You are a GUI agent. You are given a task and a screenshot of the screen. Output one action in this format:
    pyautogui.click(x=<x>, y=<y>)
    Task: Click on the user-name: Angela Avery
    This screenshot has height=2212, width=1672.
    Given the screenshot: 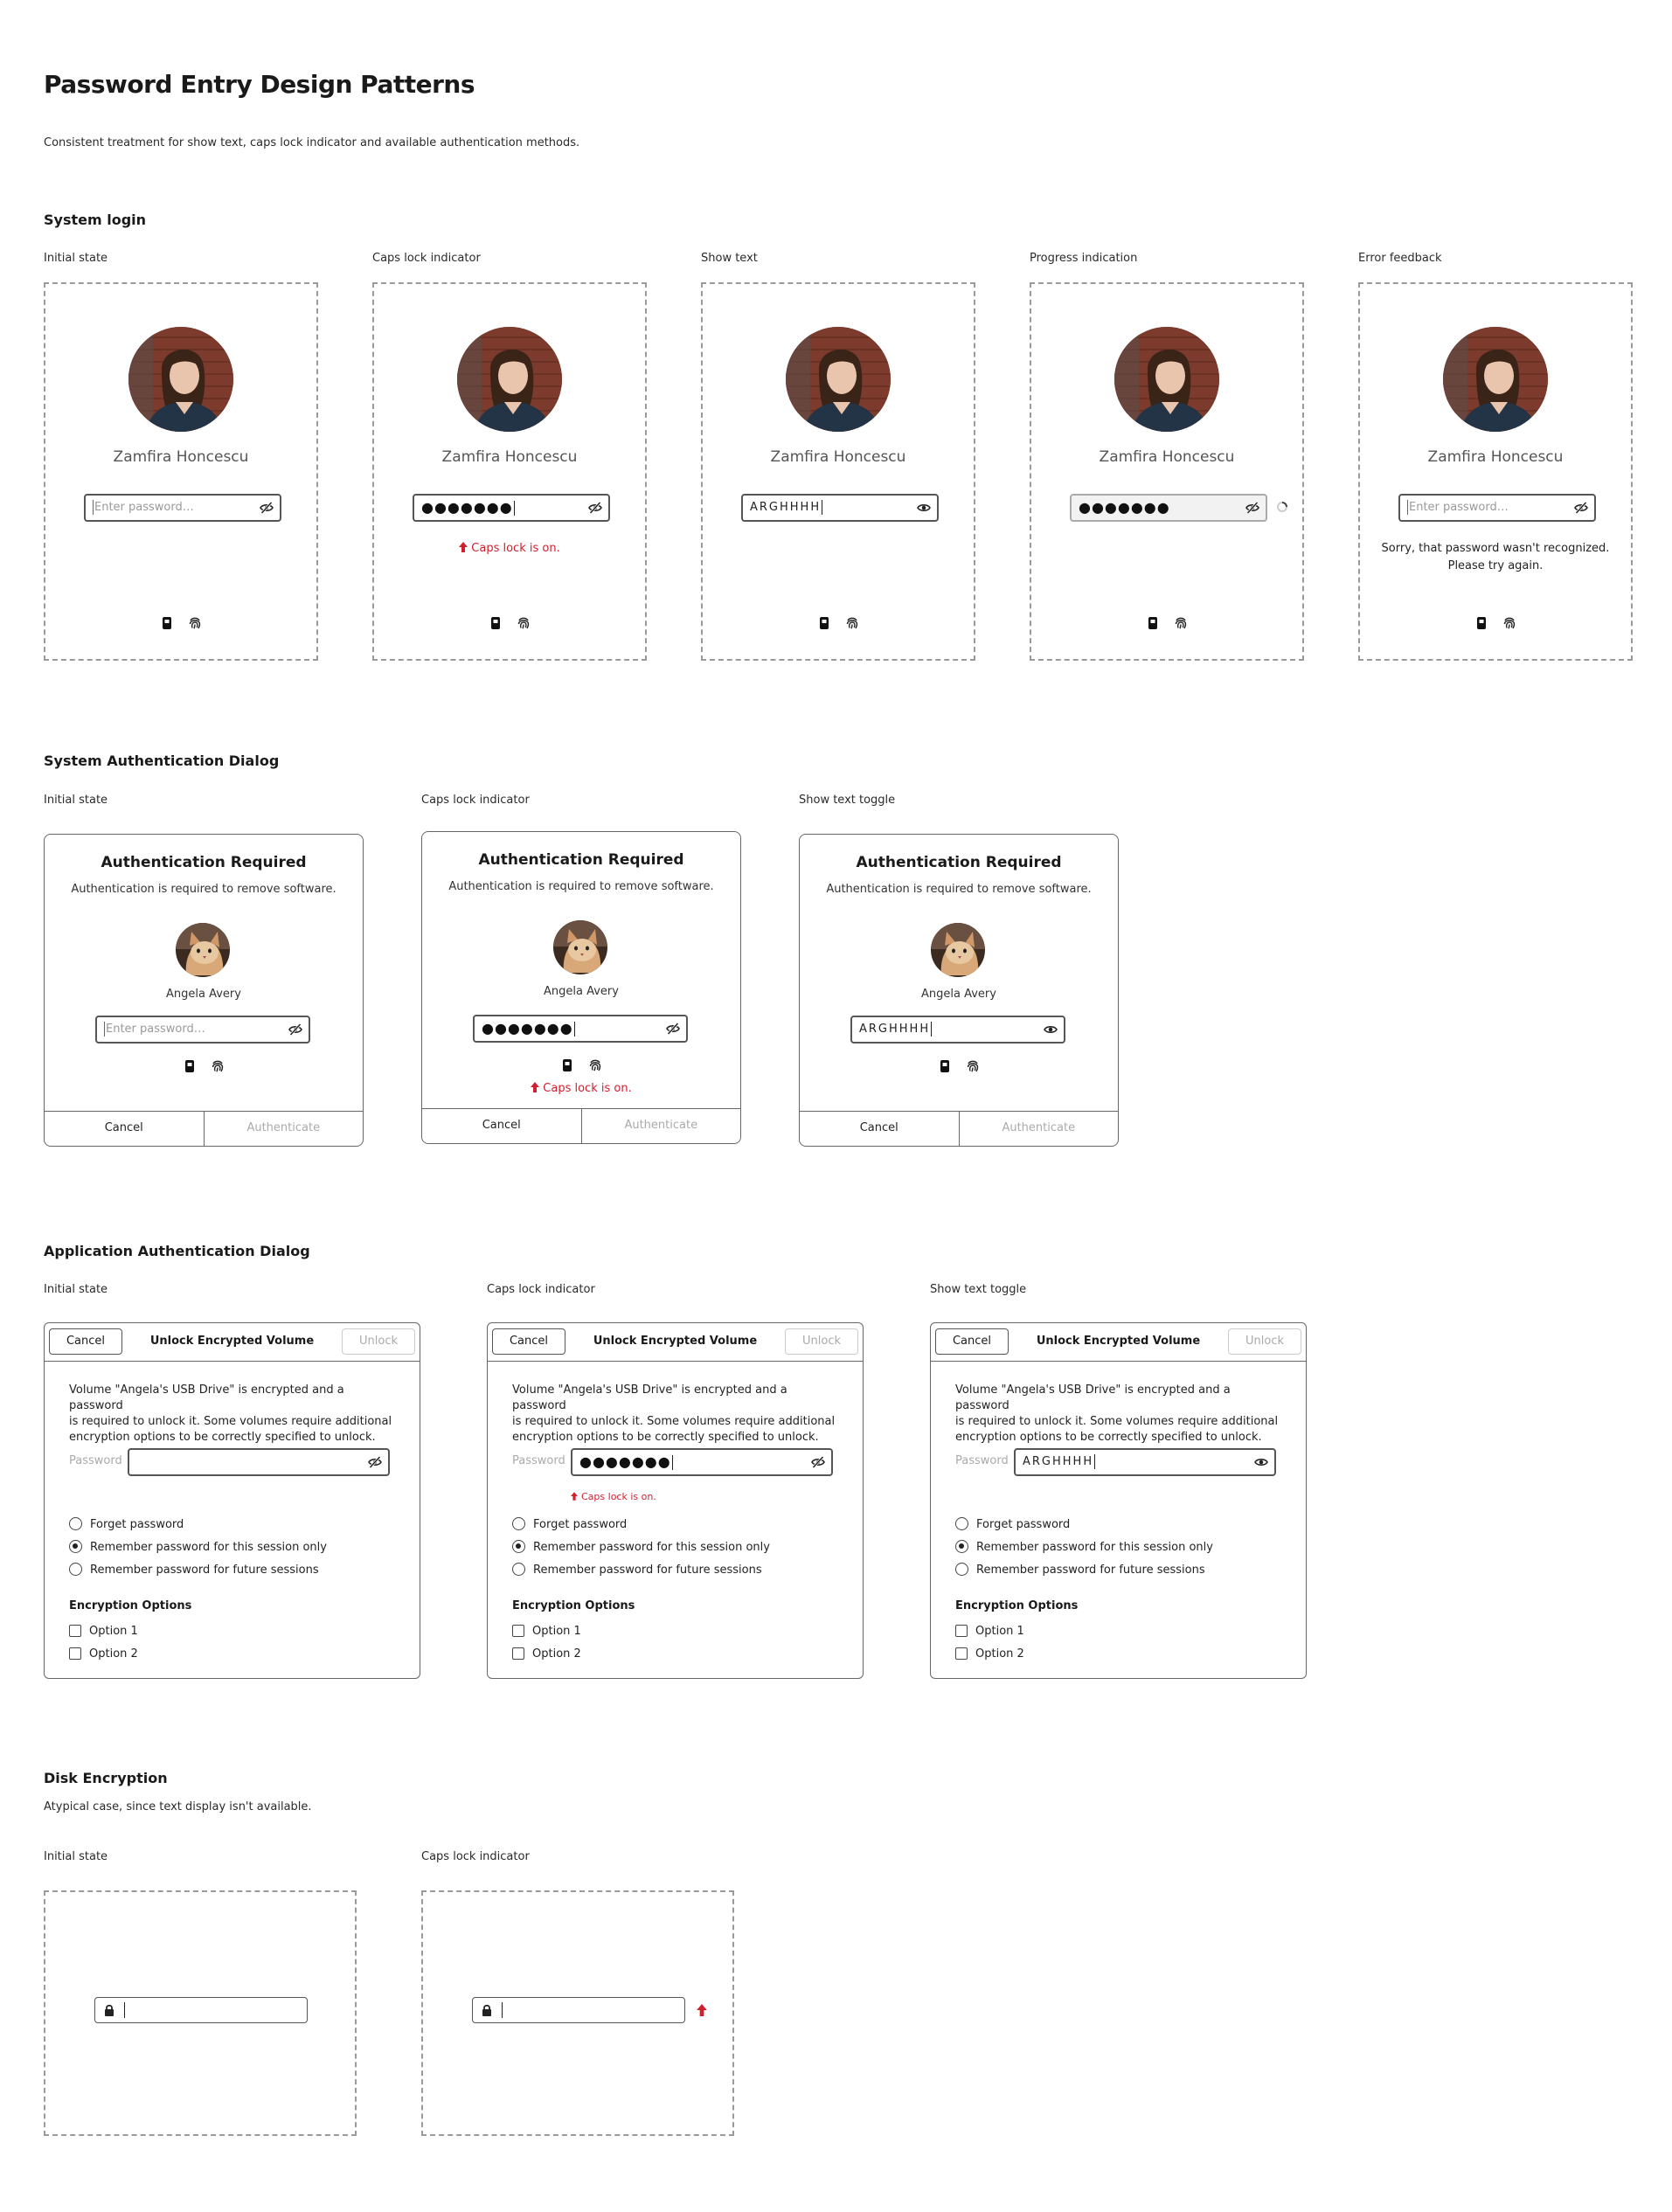 What is the action you would take?
    pyautogui.click(x=204, y=994)
    